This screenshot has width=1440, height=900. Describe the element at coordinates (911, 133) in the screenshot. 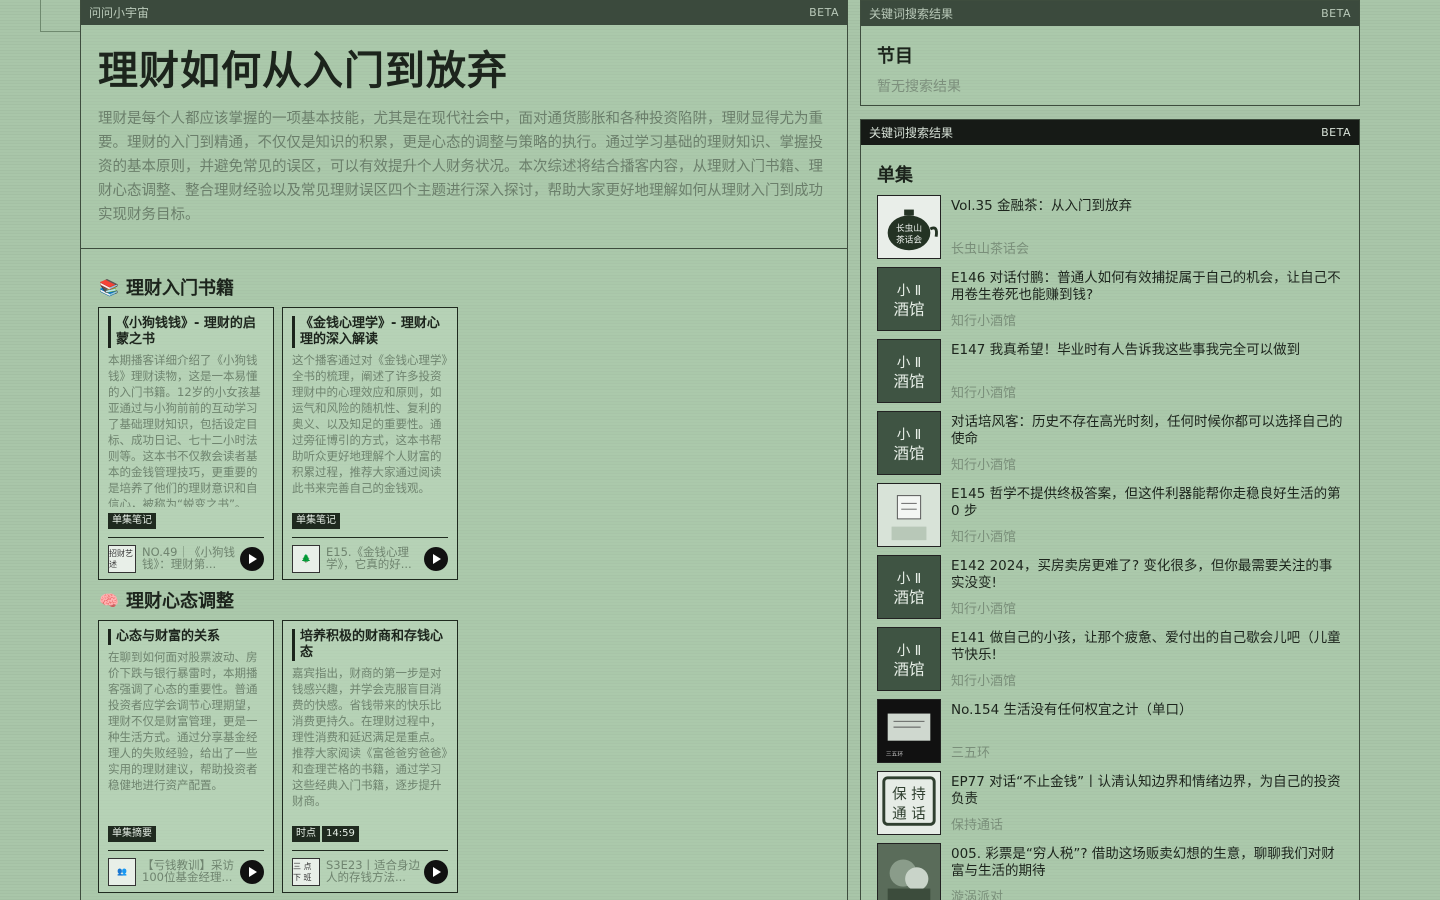

I see `panel-bar-title: 关键词搜索结果` at that location.